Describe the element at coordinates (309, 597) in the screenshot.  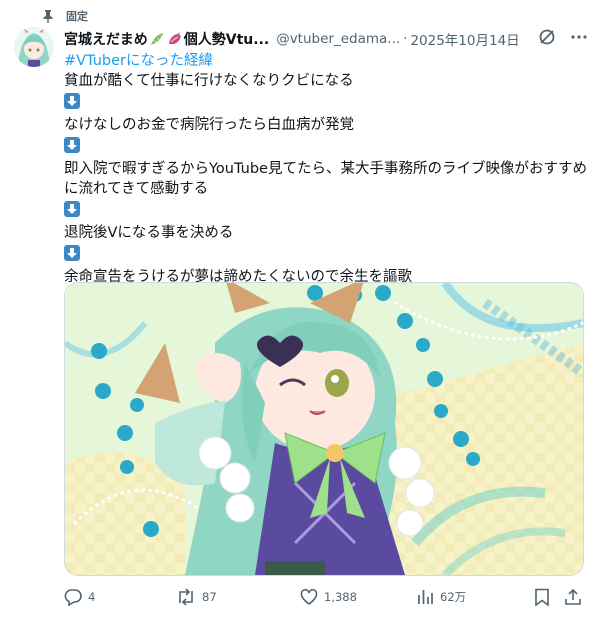
I see `heart-icon` at that location.